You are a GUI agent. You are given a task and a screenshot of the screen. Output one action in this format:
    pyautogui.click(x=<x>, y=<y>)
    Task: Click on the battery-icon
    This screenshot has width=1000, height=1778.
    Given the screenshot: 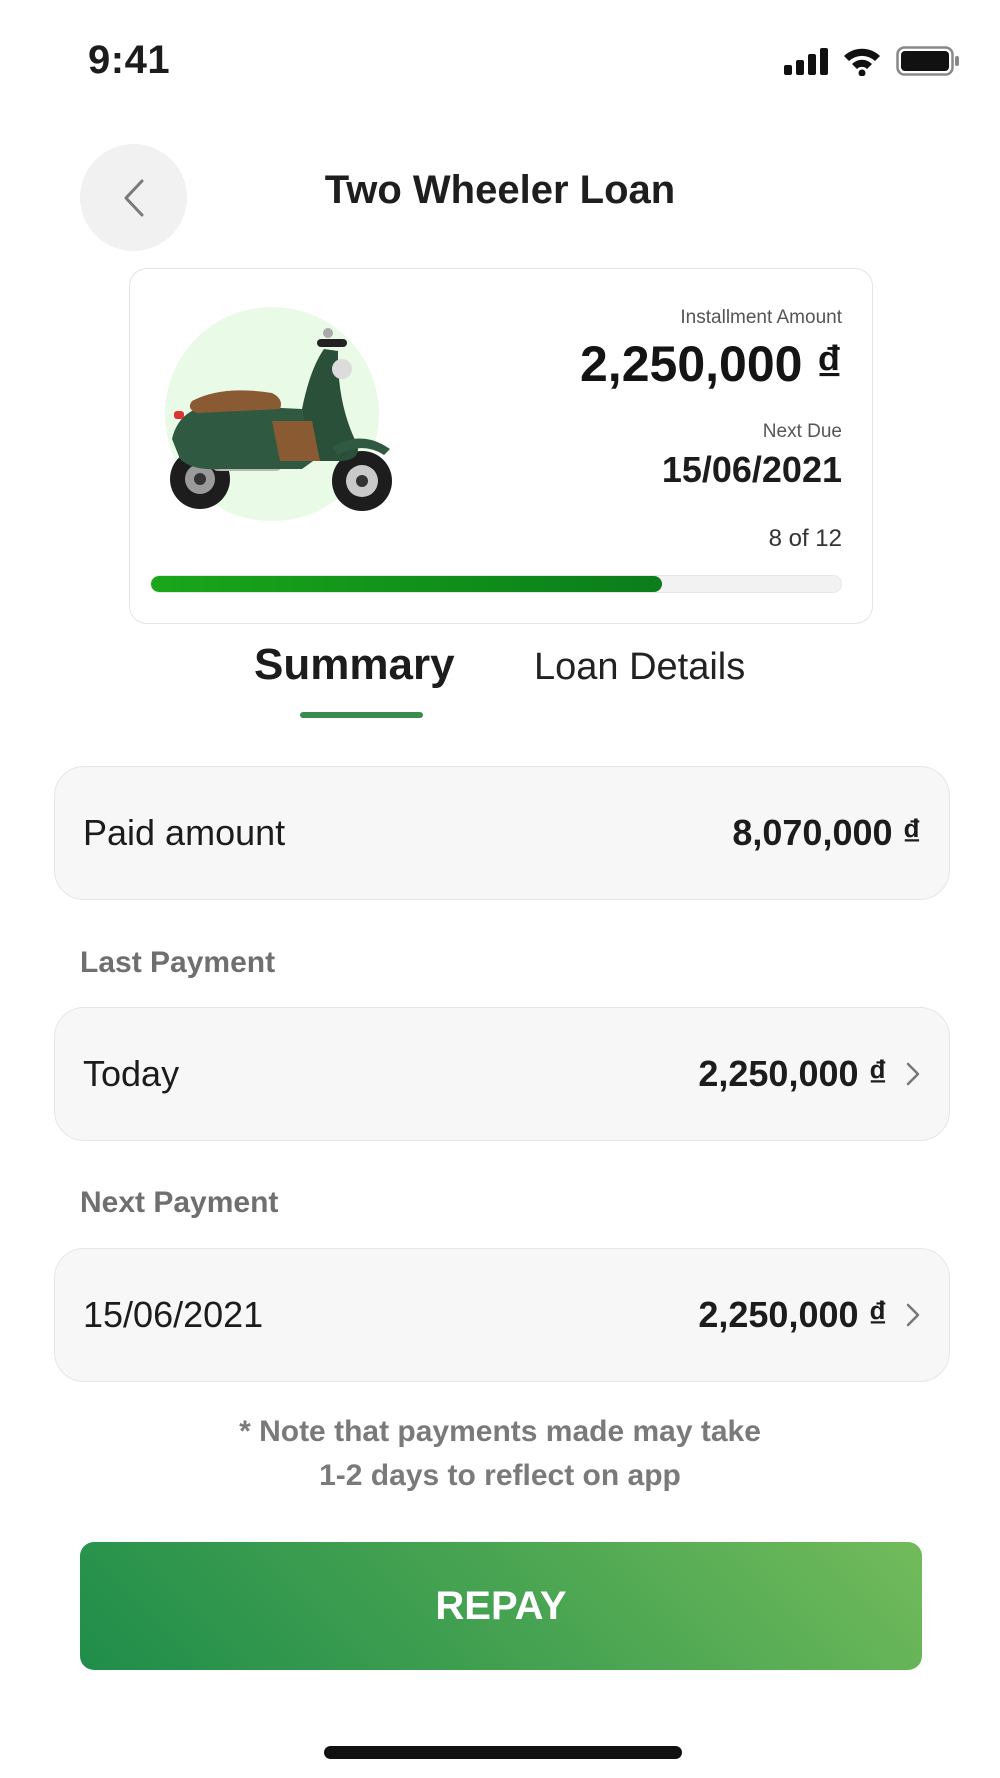 What is the action you would take?
    pyautogui.click(x=928, y=61)
    